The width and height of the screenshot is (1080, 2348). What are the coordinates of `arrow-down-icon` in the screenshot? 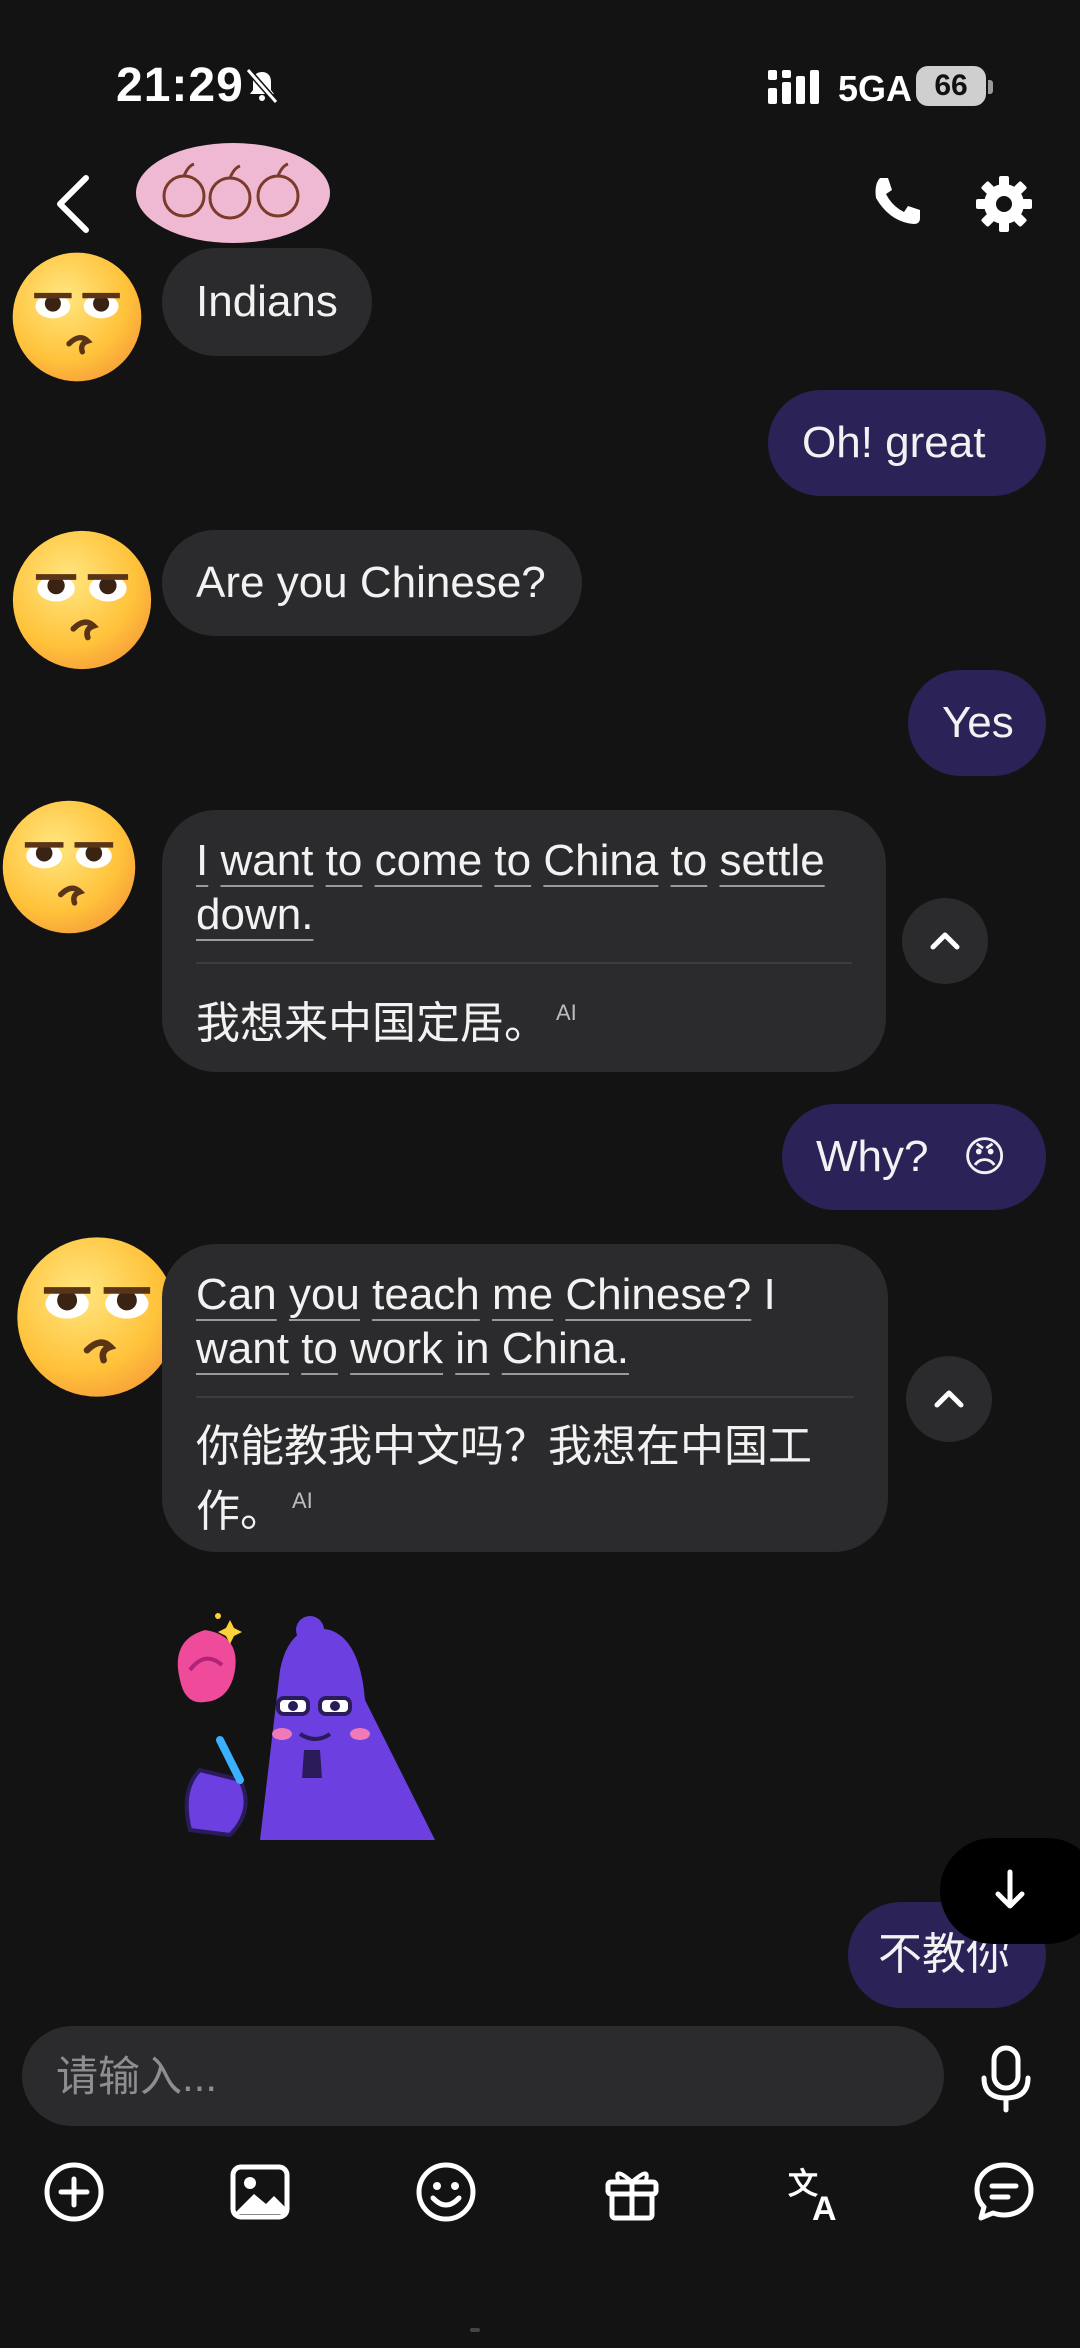 It's located at (1010, 1889).